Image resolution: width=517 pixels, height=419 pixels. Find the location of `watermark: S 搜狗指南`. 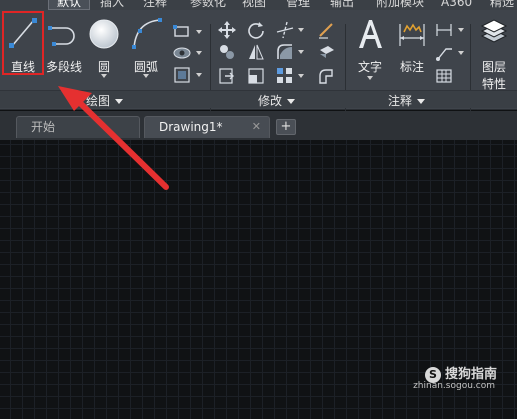

watermark: S 搜狗指南 is located at coordinates (460, 373).